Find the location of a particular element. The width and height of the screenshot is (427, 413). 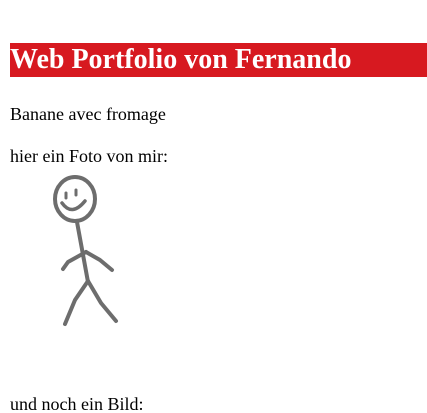

stick-figure-image is located at coordinates (85, 250).